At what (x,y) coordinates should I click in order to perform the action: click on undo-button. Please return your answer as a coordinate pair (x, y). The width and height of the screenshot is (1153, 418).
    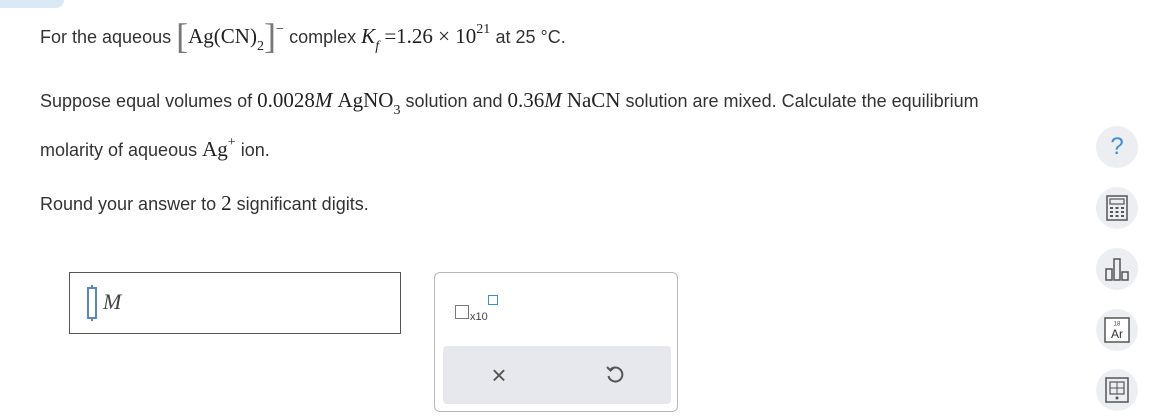
    Looking at the image, I should click on (615, 375).